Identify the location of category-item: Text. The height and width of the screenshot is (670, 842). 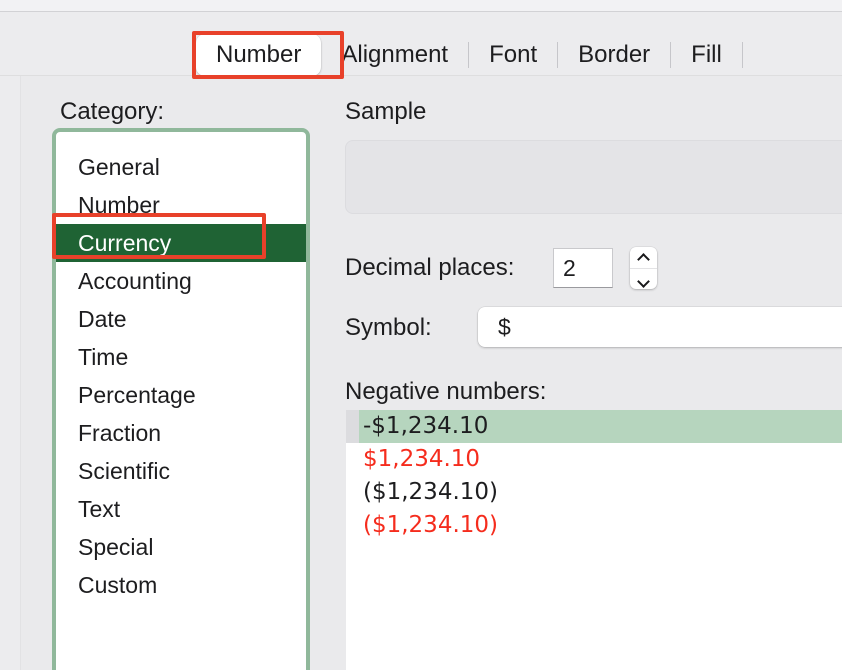
(181, 509).